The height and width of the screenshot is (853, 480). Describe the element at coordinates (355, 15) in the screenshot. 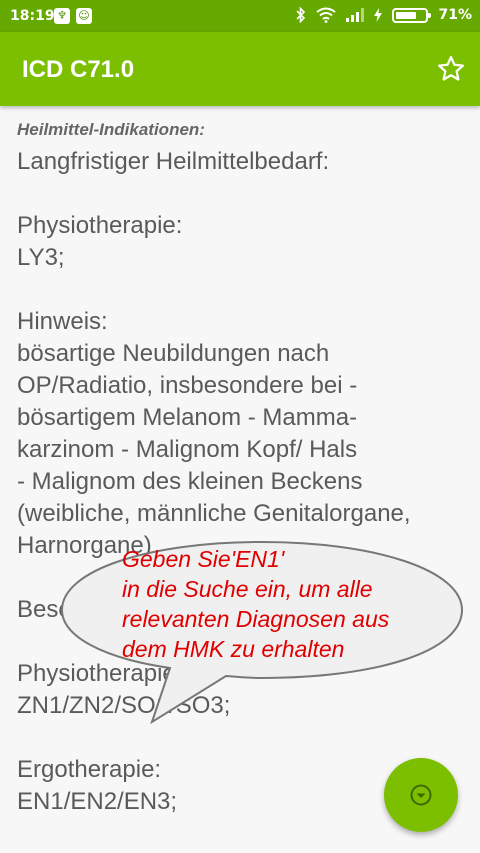

I see `signal-icon` at that location.